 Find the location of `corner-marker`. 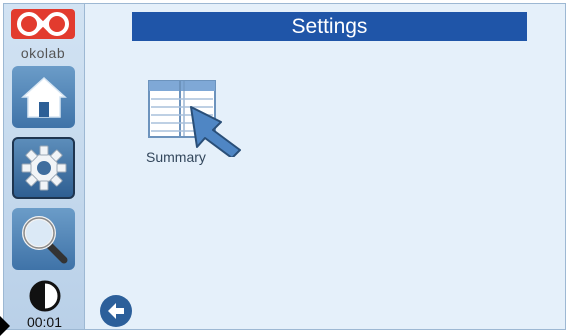

corner-marker is located at coordinates (5, 326).